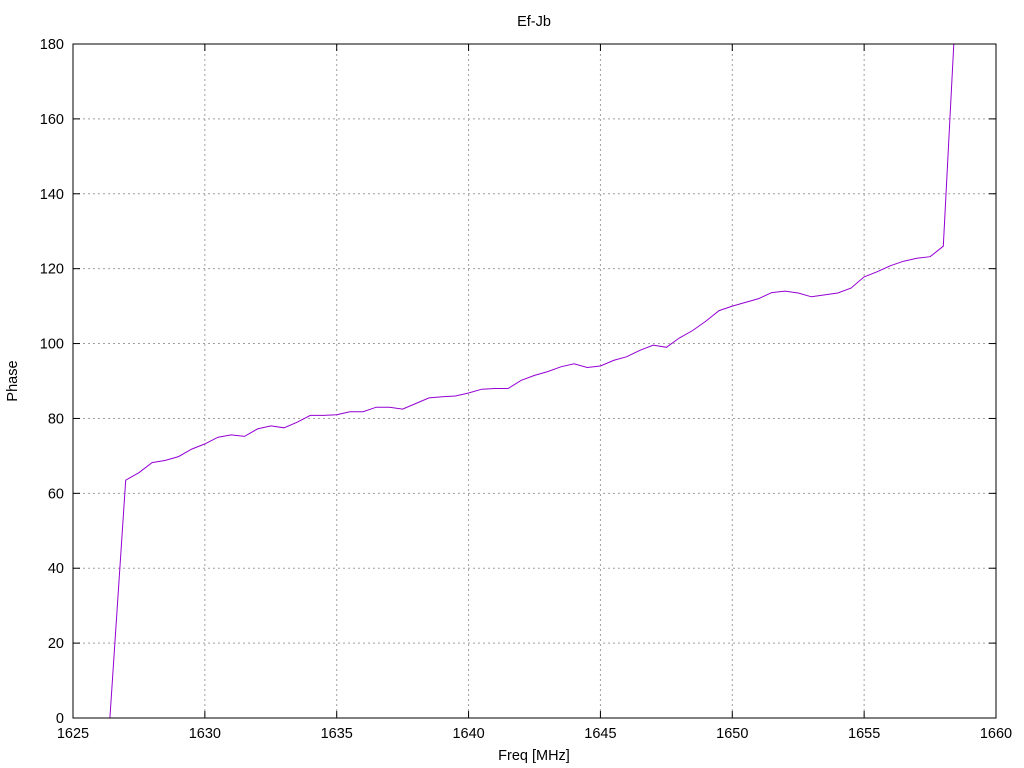 Image resolution: width=1024 pixels, height=768 pixels. I want to click on x-tick-label: 1640, so click(468, 734).